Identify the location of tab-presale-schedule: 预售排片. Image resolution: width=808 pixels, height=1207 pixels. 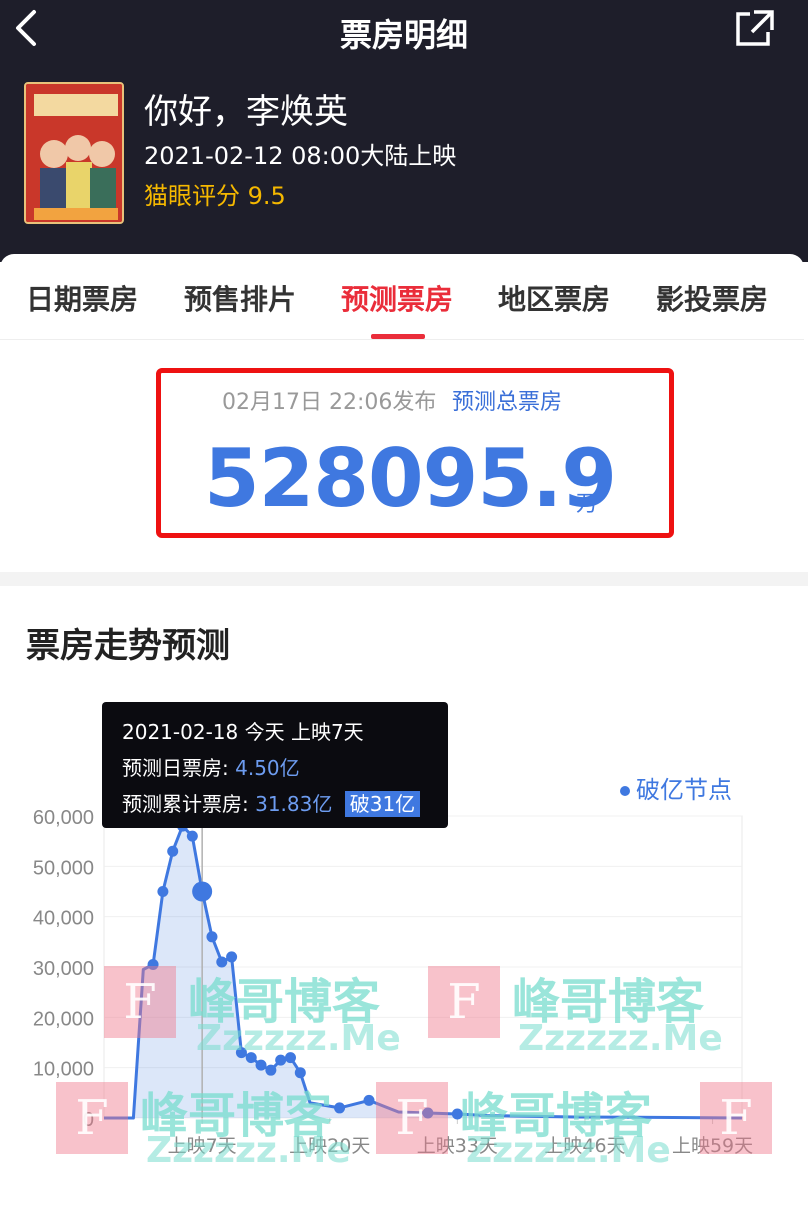
(240, 298).